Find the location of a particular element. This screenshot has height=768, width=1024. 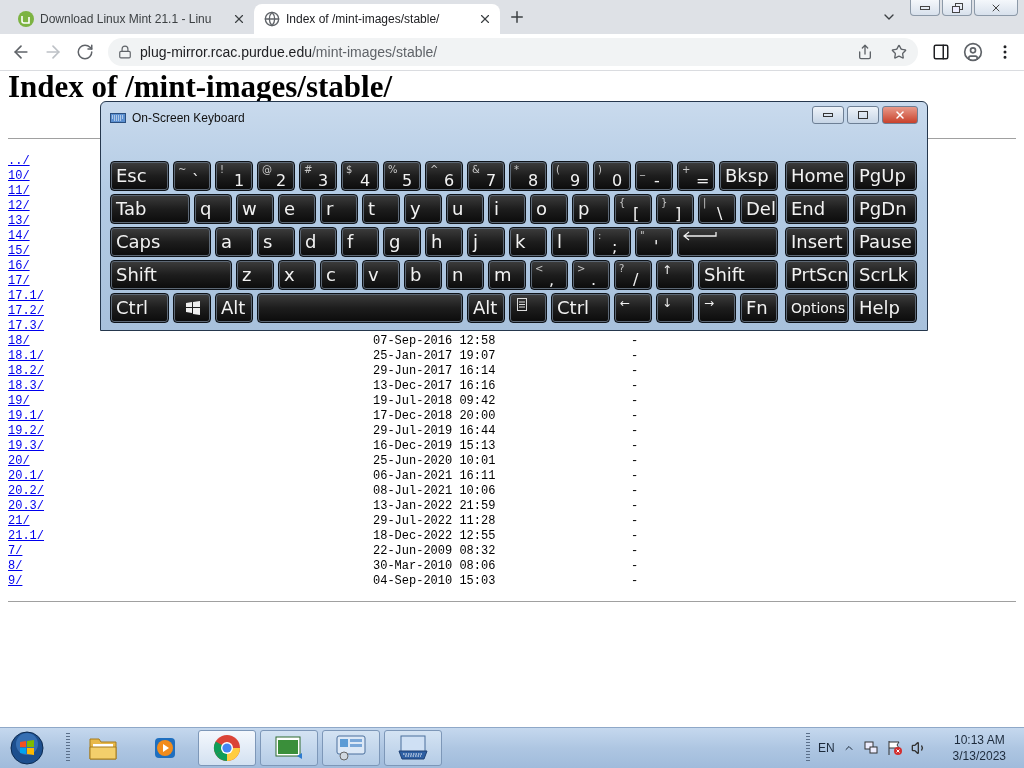

keyboard-key: Fn is located at coordinates (759, 308).